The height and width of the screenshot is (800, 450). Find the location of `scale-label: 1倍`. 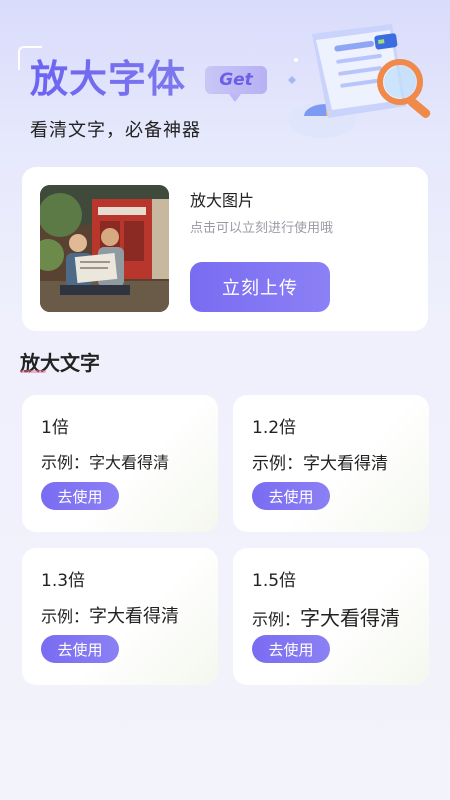

scale-label: 1倍 is located at coordinates (55, 428).